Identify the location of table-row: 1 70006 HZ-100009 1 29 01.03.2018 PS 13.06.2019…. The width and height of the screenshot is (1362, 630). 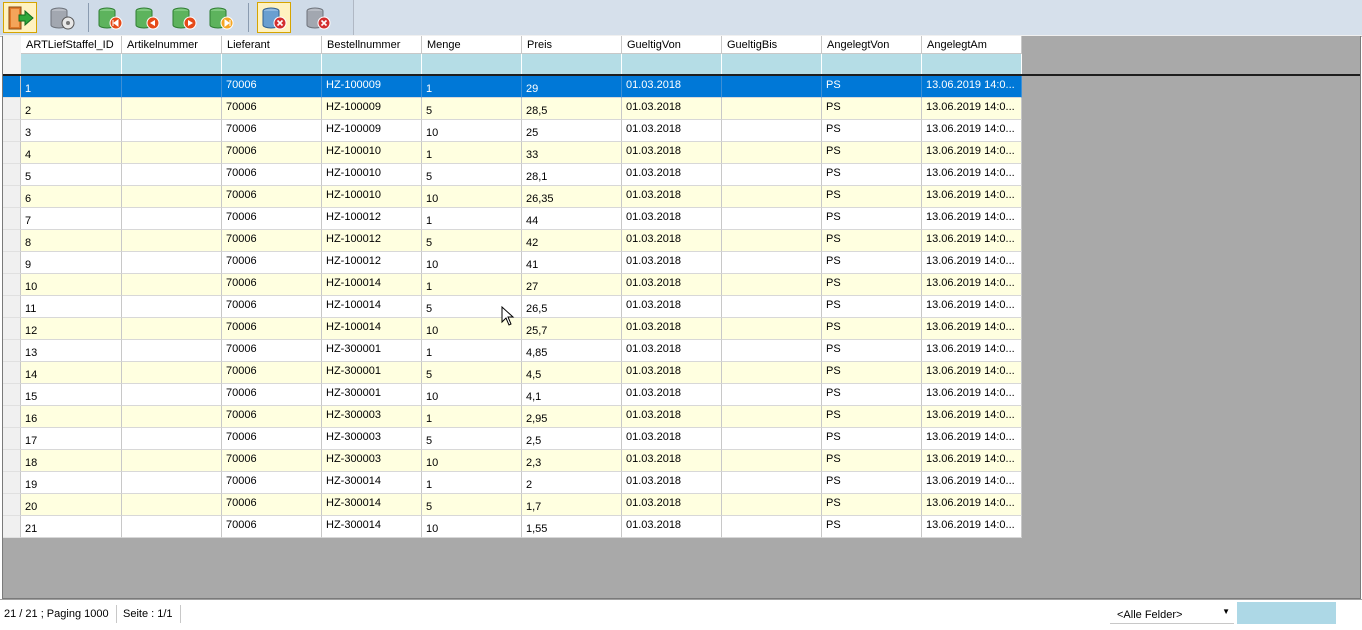
(681, 87).